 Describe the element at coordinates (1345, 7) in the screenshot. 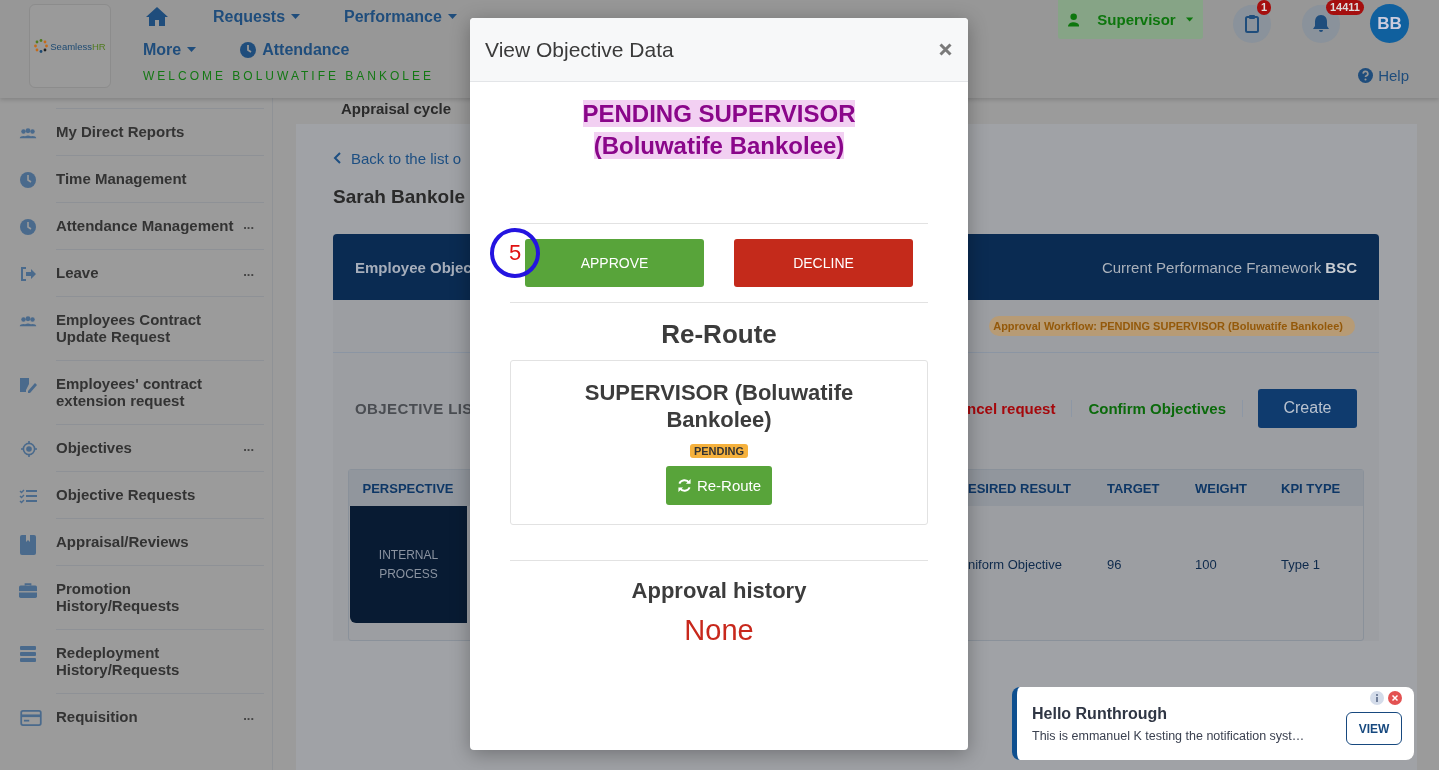

I see `count-badge: 14411` at that location.